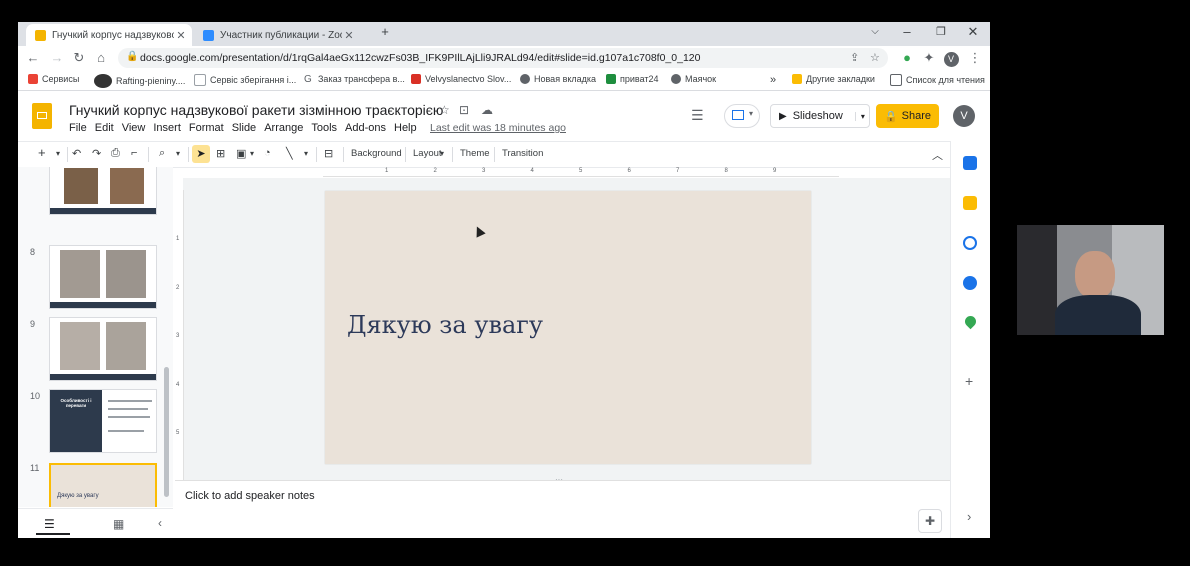 The image size is (1190, 566). What do you see at coordinates (160, 523) in the screenshot?
I see `collapse-filmstrip-icon: ‹` at bounding box center [160, 523].